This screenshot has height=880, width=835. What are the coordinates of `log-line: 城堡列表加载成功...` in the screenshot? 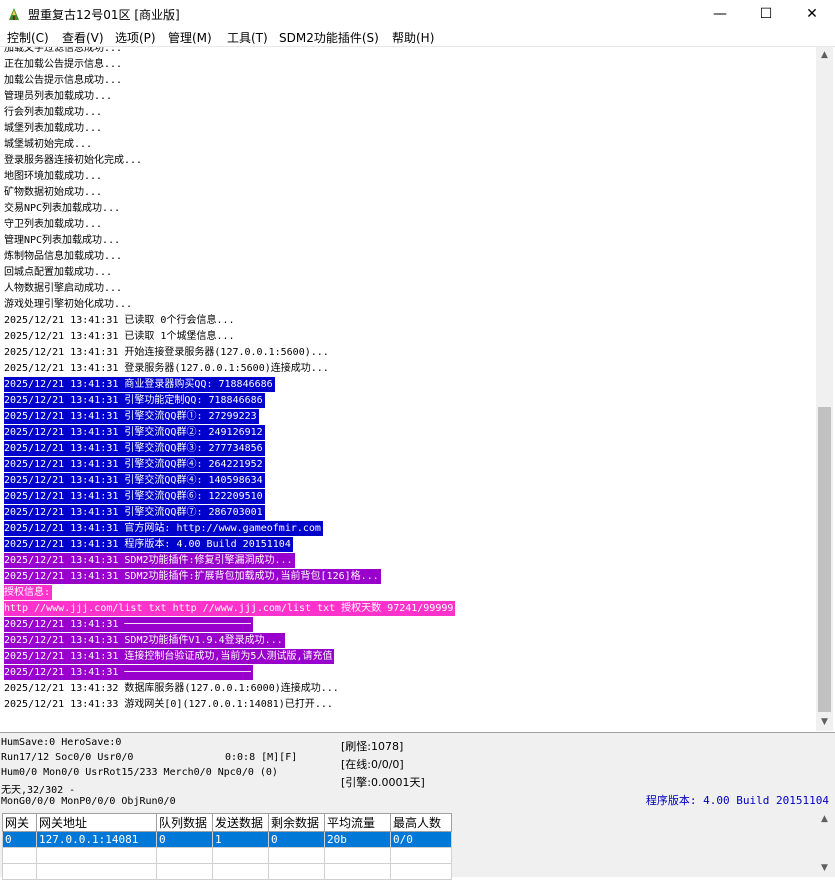 It's located at (53, 128).